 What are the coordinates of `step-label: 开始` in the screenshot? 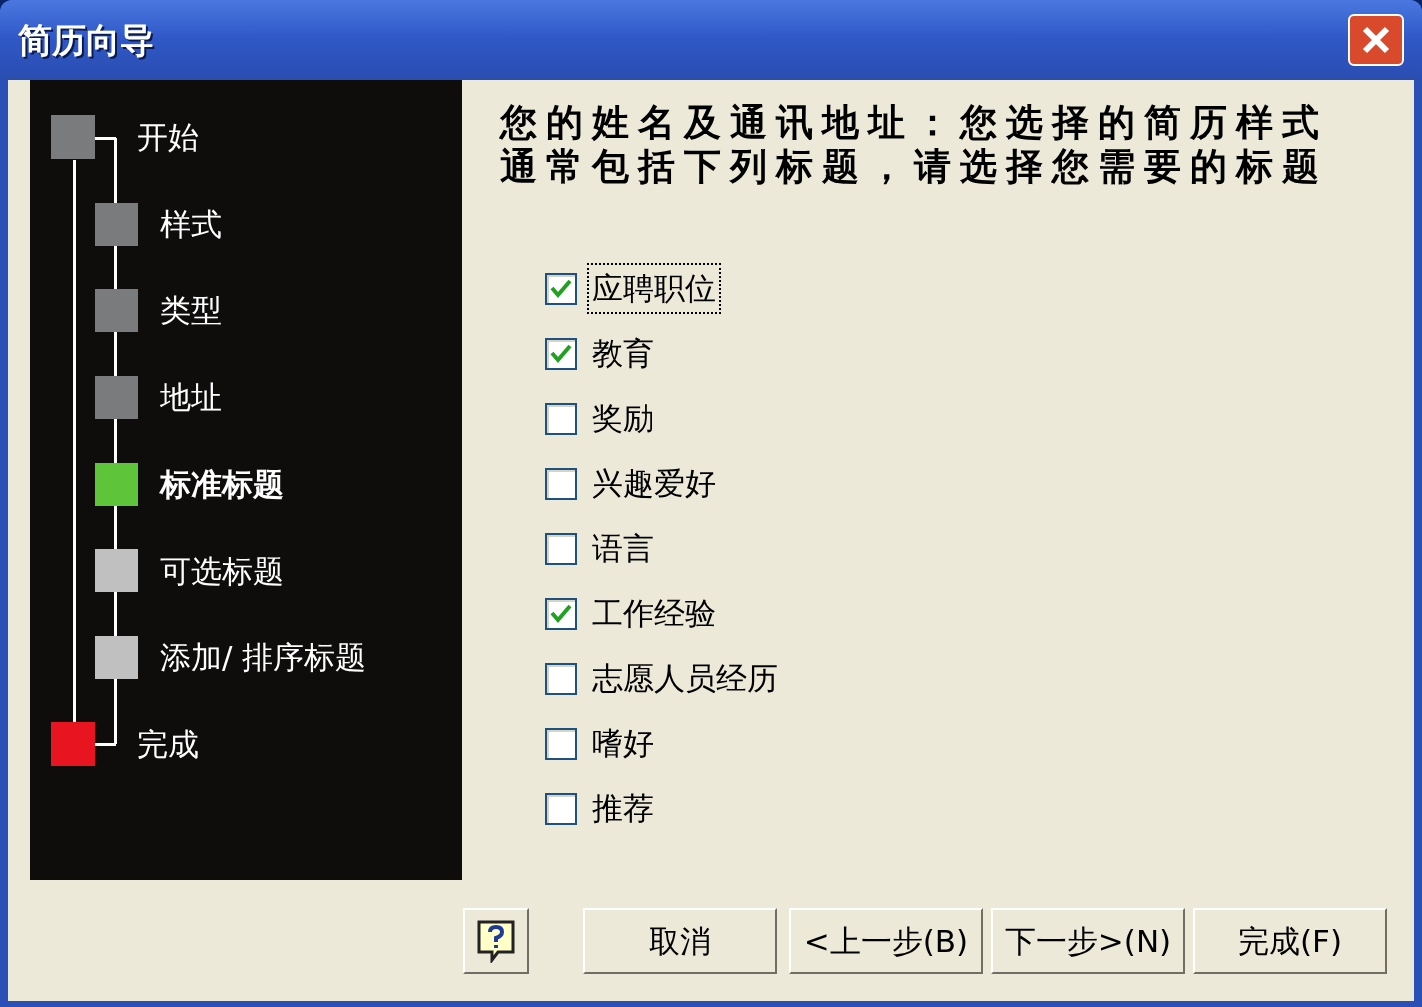 It's located at (168, 138).